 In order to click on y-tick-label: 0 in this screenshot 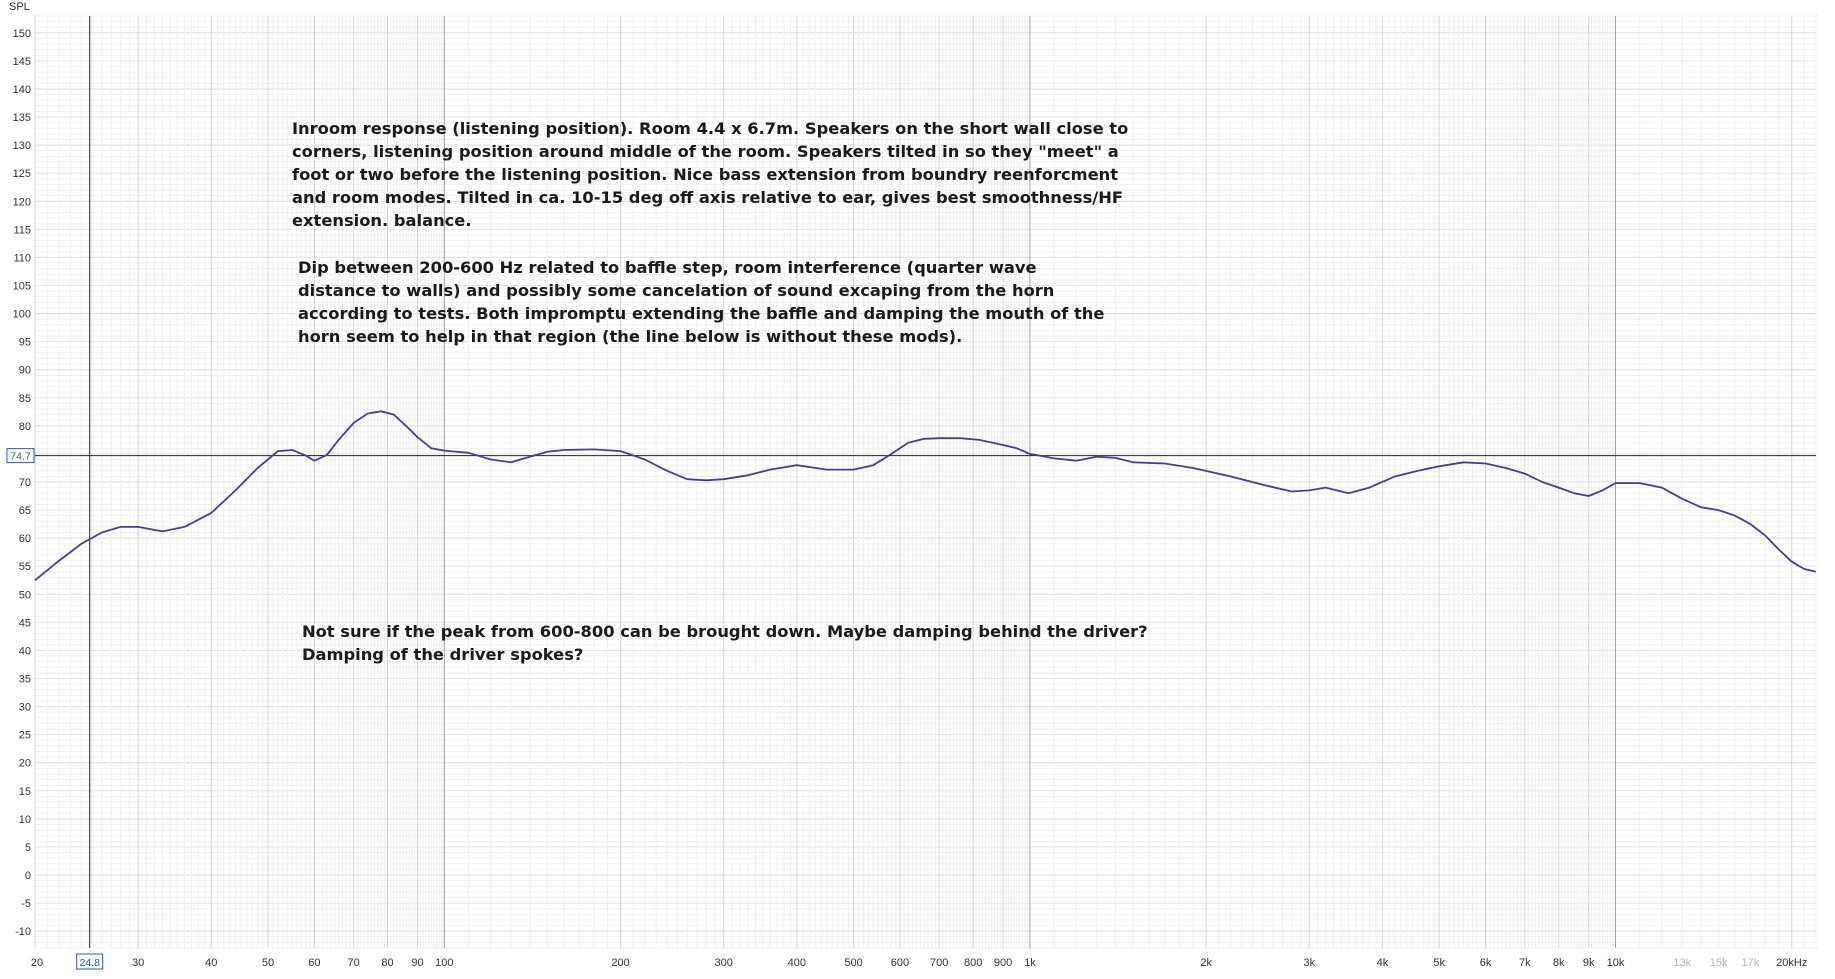, I will do `click(28, 876)`.